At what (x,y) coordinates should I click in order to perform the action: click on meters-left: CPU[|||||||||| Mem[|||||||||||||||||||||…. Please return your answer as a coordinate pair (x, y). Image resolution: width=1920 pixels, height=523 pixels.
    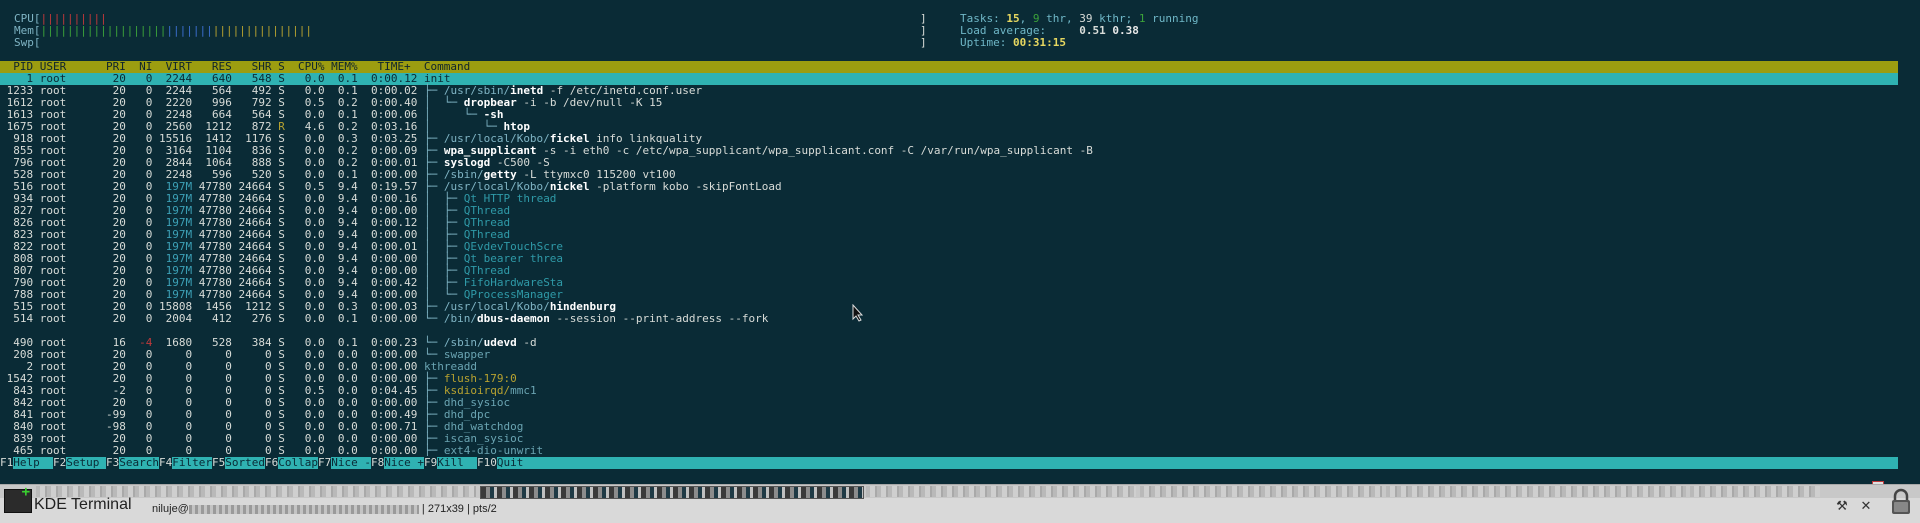
    Looking at the image, I should click on (163, 31).